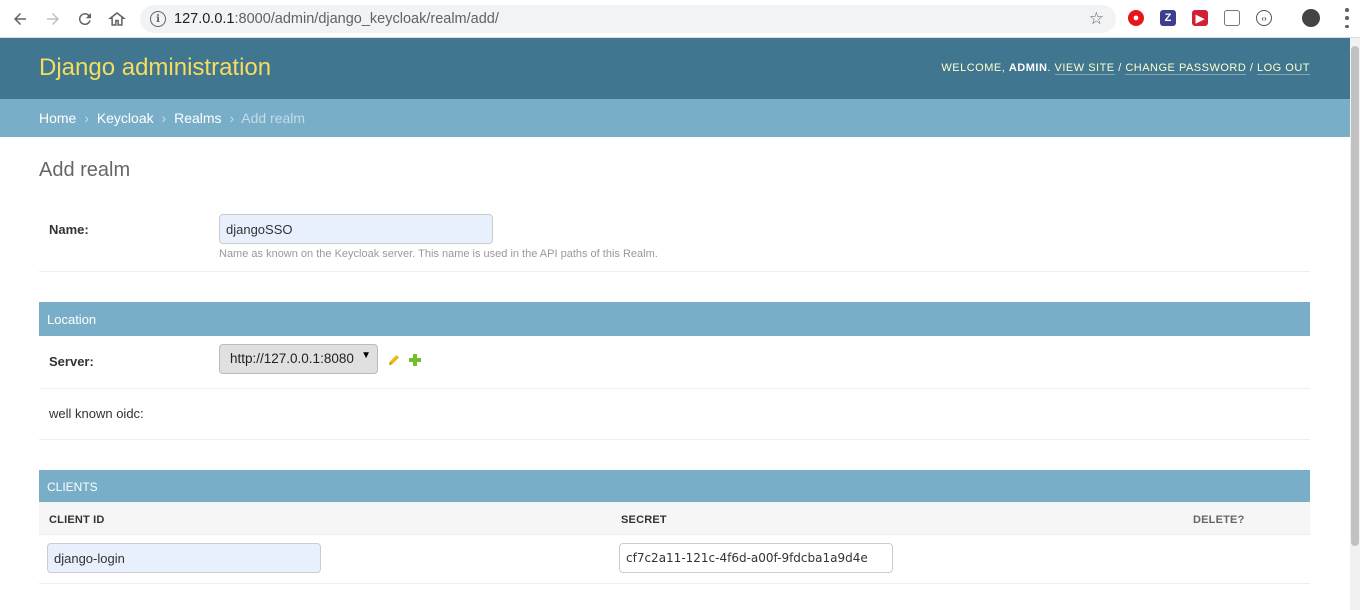  I want to click on page-scrollbar, so click(1355, 324).